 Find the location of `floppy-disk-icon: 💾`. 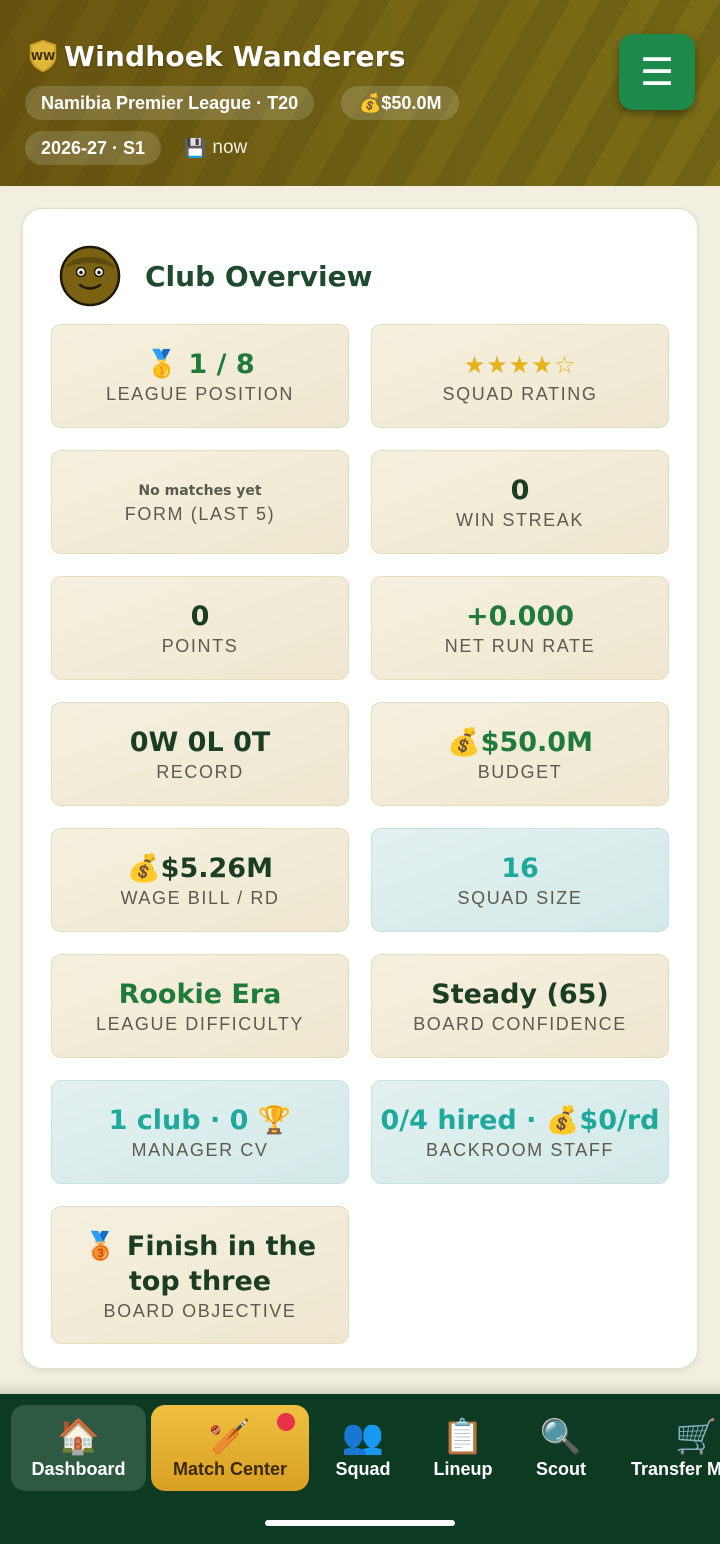

floppy-disk-icon: 💾 is located at coordinates (195, 147).